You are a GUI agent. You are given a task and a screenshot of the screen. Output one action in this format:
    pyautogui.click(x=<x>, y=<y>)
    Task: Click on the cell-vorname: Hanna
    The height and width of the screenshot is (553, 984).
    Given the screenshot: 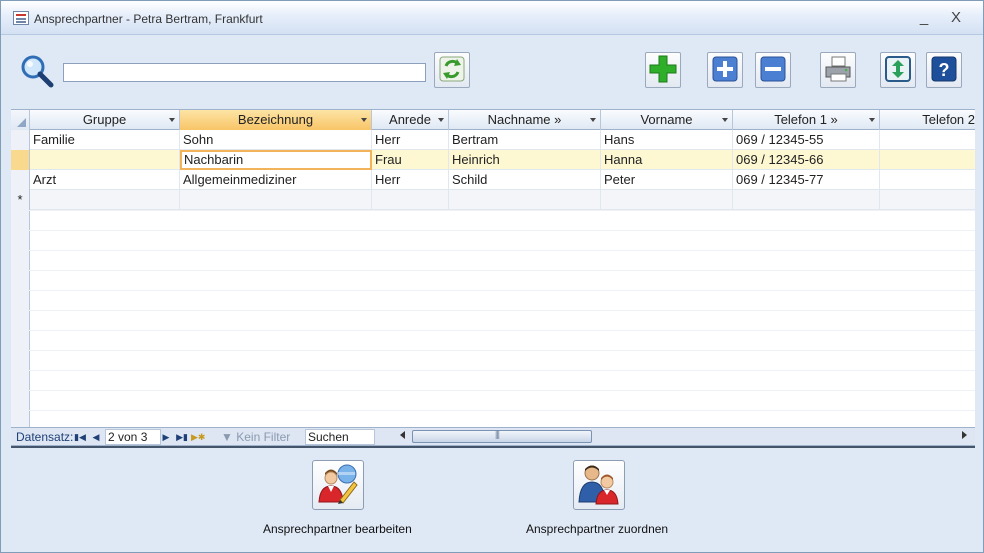 What is the action you would take?
    pyautogui.click(x=667, y=160)
    